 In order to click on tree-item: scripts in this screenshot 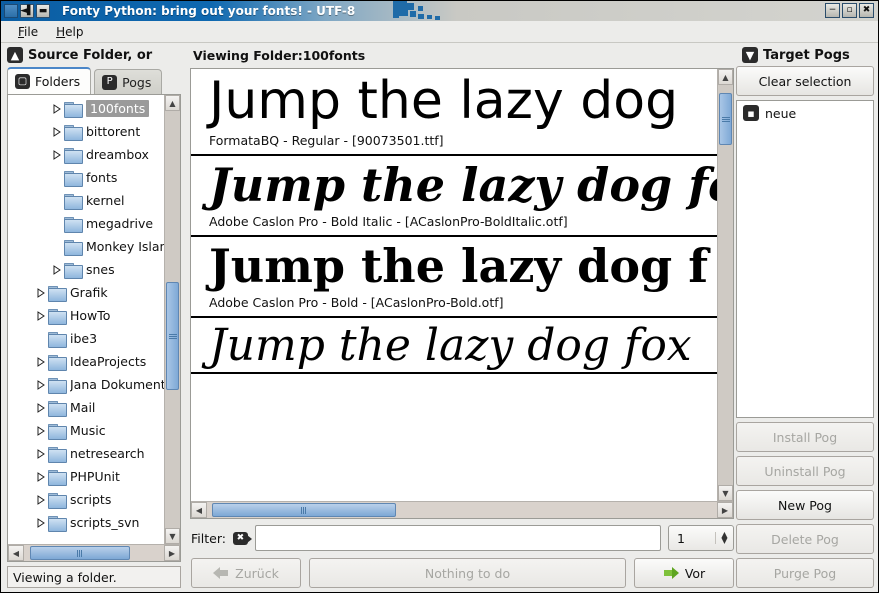, I will do `click(86, 499)`.